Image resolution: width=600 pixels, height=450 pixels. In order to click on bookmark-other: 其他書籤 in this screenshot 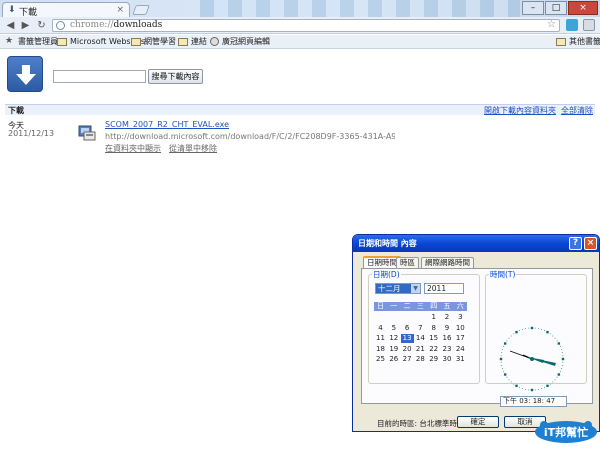, I will do `click(578, 42)`.